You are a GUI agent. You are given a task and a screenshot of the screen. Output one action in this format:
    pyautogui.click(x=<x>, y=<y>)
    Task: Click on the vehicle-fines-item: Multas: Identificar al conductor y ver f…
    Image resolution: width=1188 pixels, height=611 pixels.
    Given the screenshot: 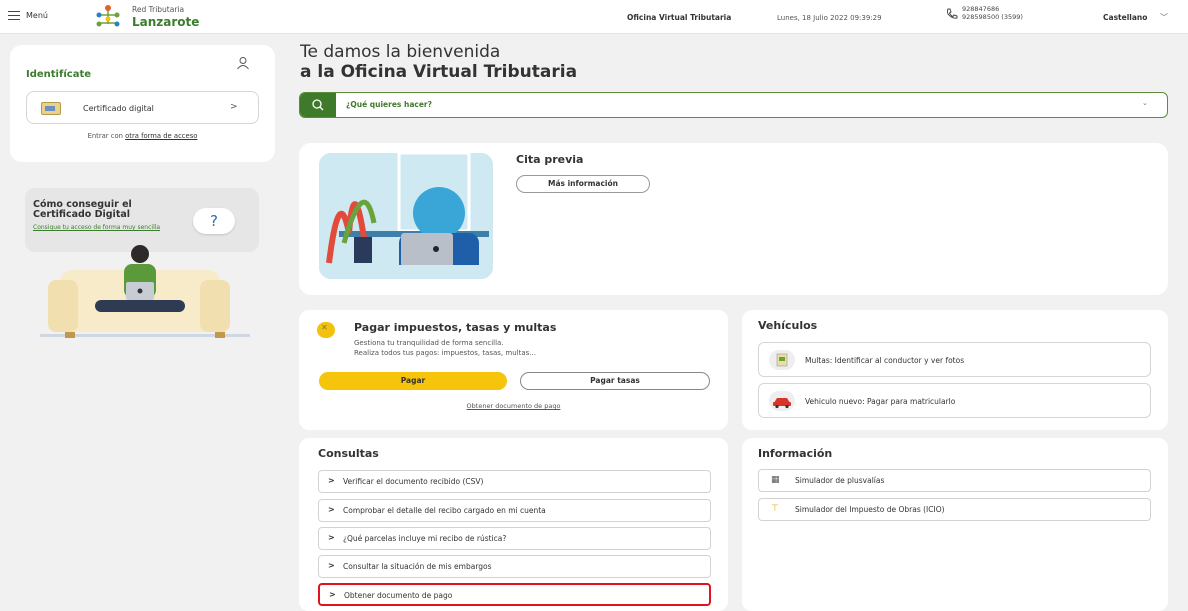 What is the action you would take?
    pyautogui.click(x=954, y=359)
    